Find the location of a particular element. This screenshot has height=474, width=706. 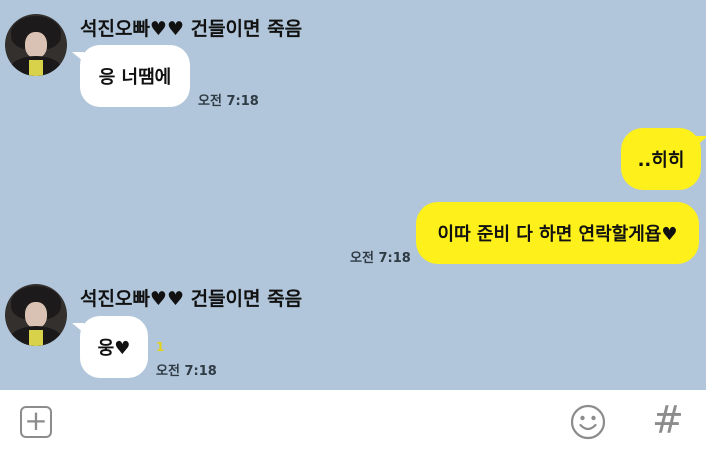

message-bubble: 웅♥ is located at coordinates (114, 347).